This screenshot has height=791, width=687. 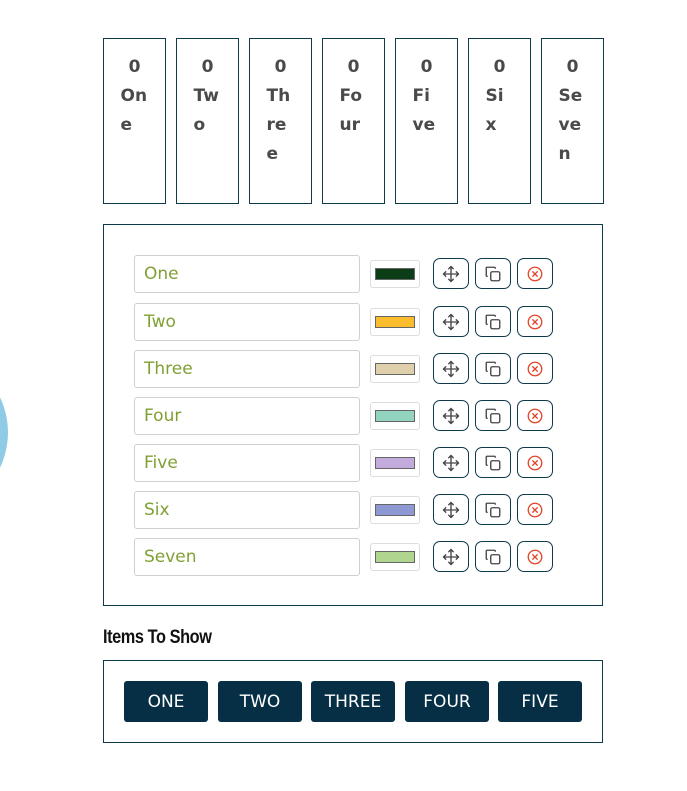 I want to click on counter-label: Four, so click(x=351, y=110).